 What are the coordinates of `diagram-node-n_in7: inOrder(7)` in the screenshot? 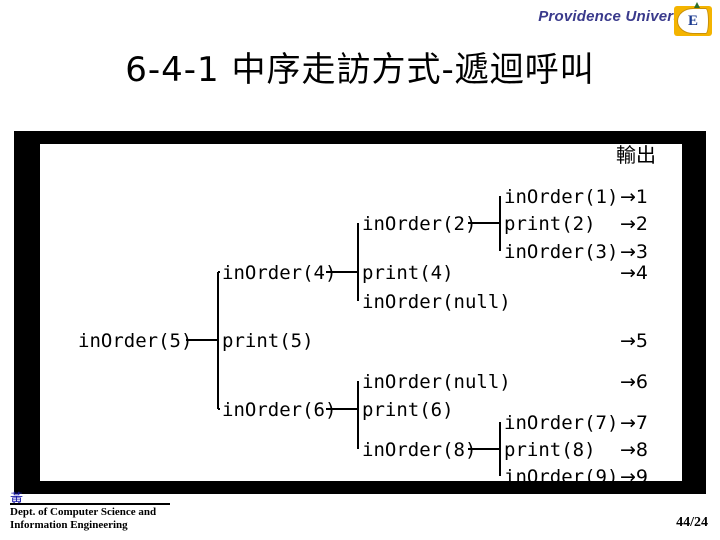 It's located at (561, 423).